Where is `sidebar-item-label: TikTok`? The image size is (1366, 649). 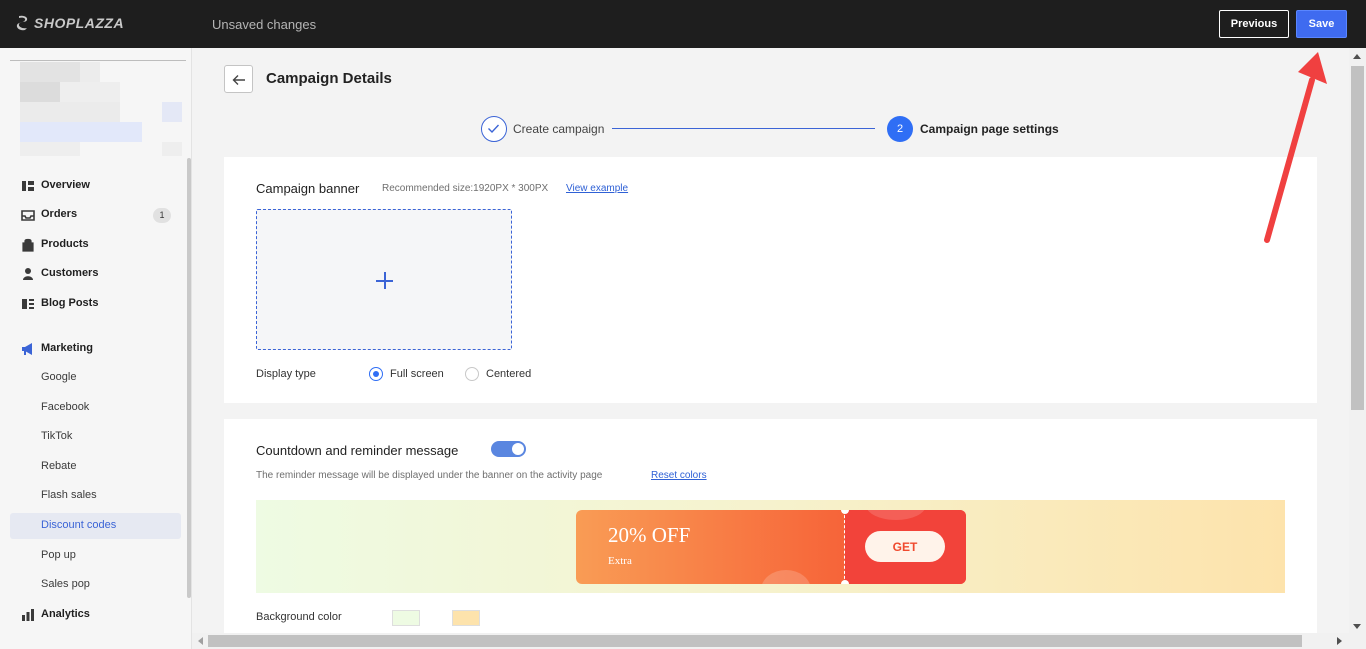 sidebar-item-label: TikTok is located at coordinates (57, 436).